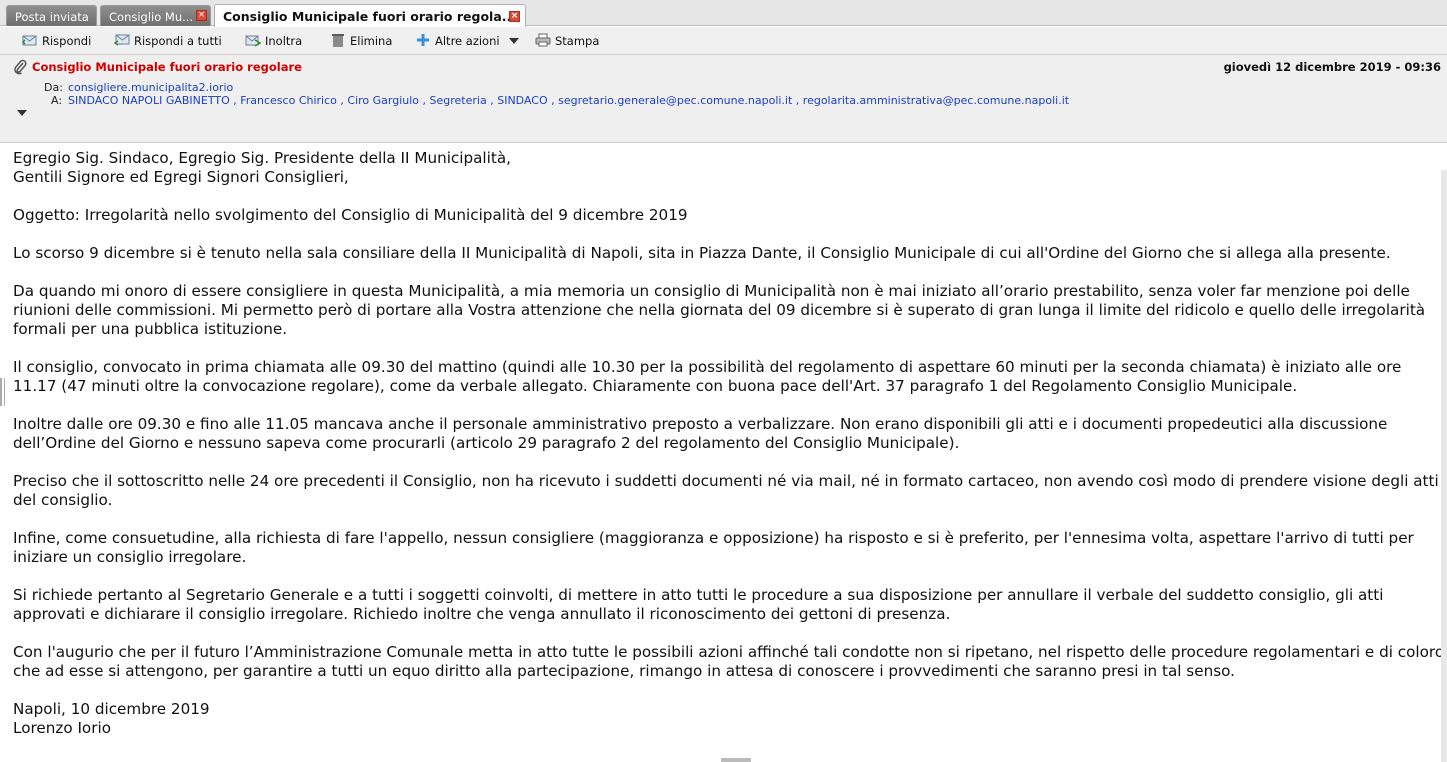 The image size is (1447, 762). I want to click on delete-label: Elimina, so click(371, 41).